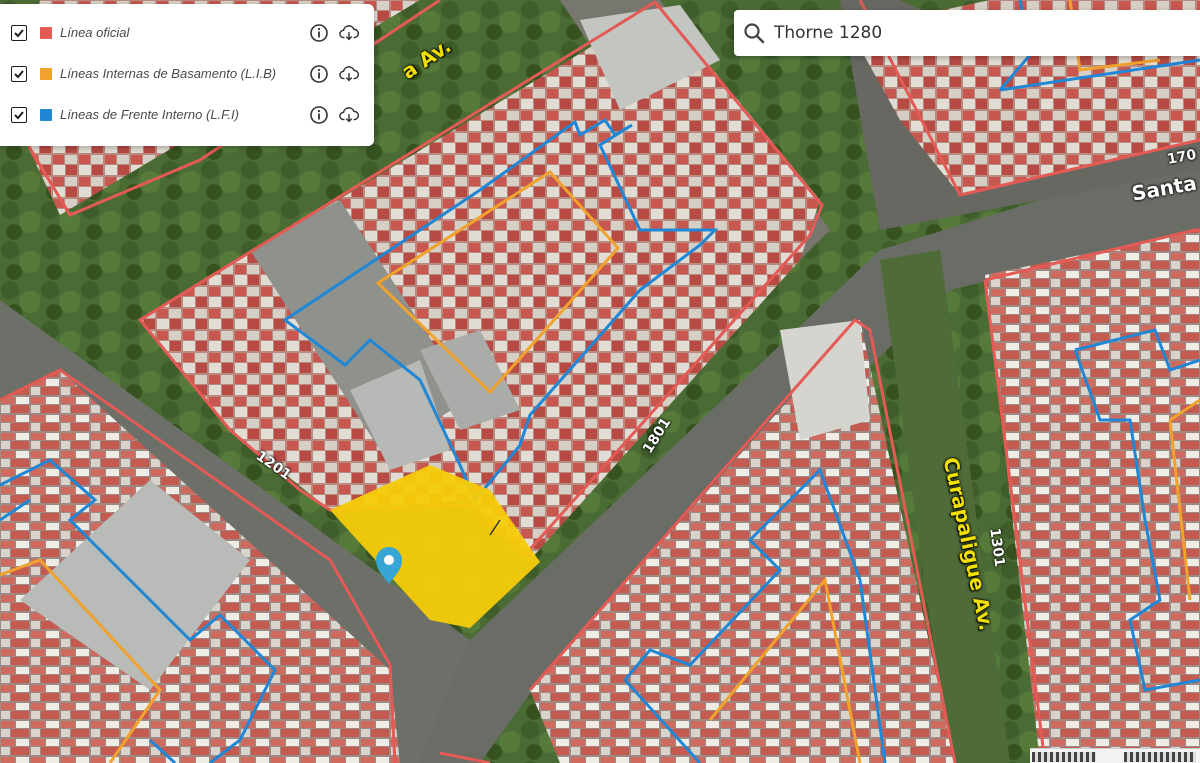  Describe the element at coordinates (168, 73) in the screenshot. I see `layer-label: Líneas Internas de Basamento (L.I.B)` at that location.